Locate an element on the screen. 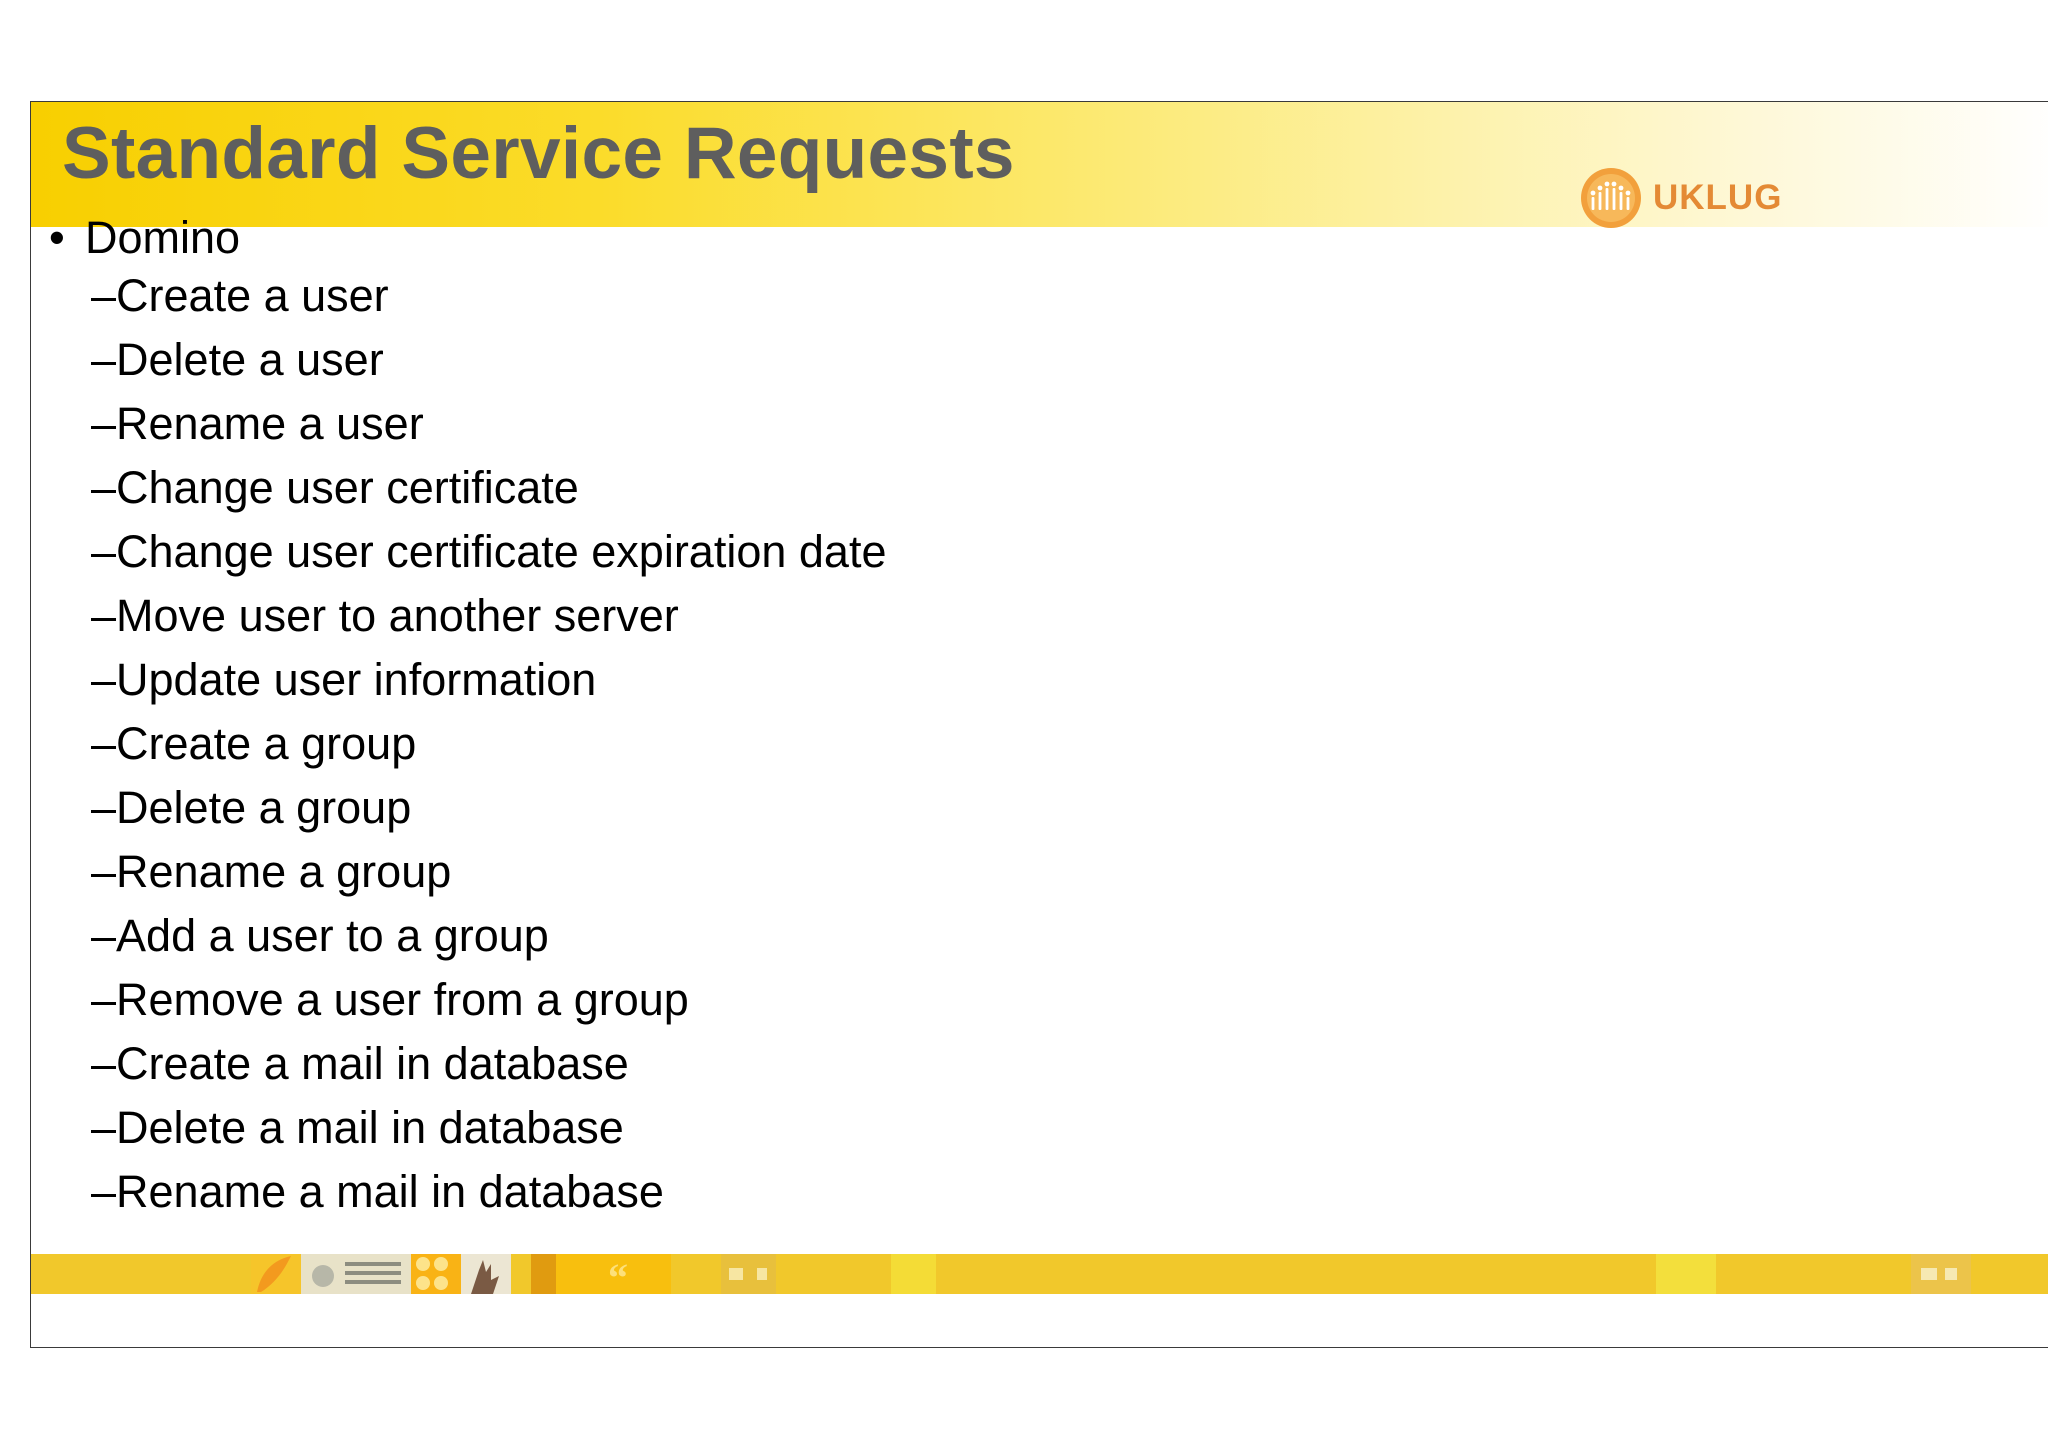  slide-title: Standard Service Requests is located at coordinates (538, 153).